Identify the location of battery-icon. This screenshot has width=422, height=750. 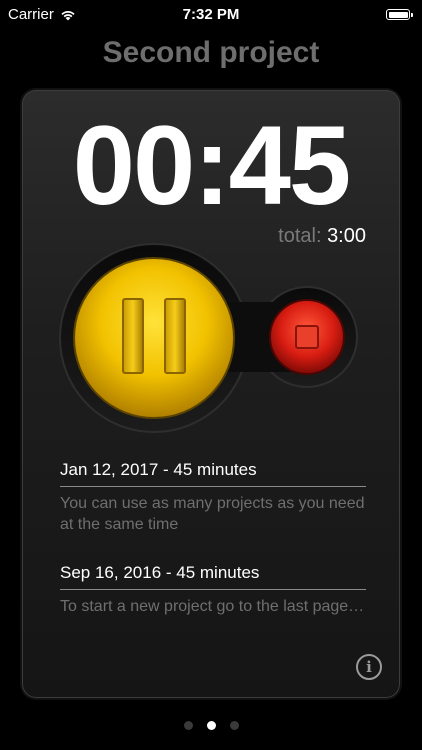
(399, 14).